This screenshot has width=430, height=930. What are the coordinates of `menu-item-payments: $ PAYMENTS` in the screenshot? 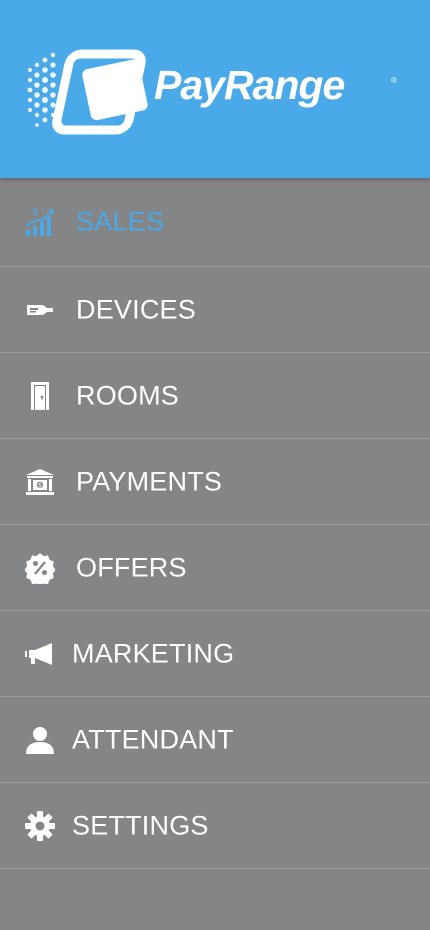 It's located at (215, 482).